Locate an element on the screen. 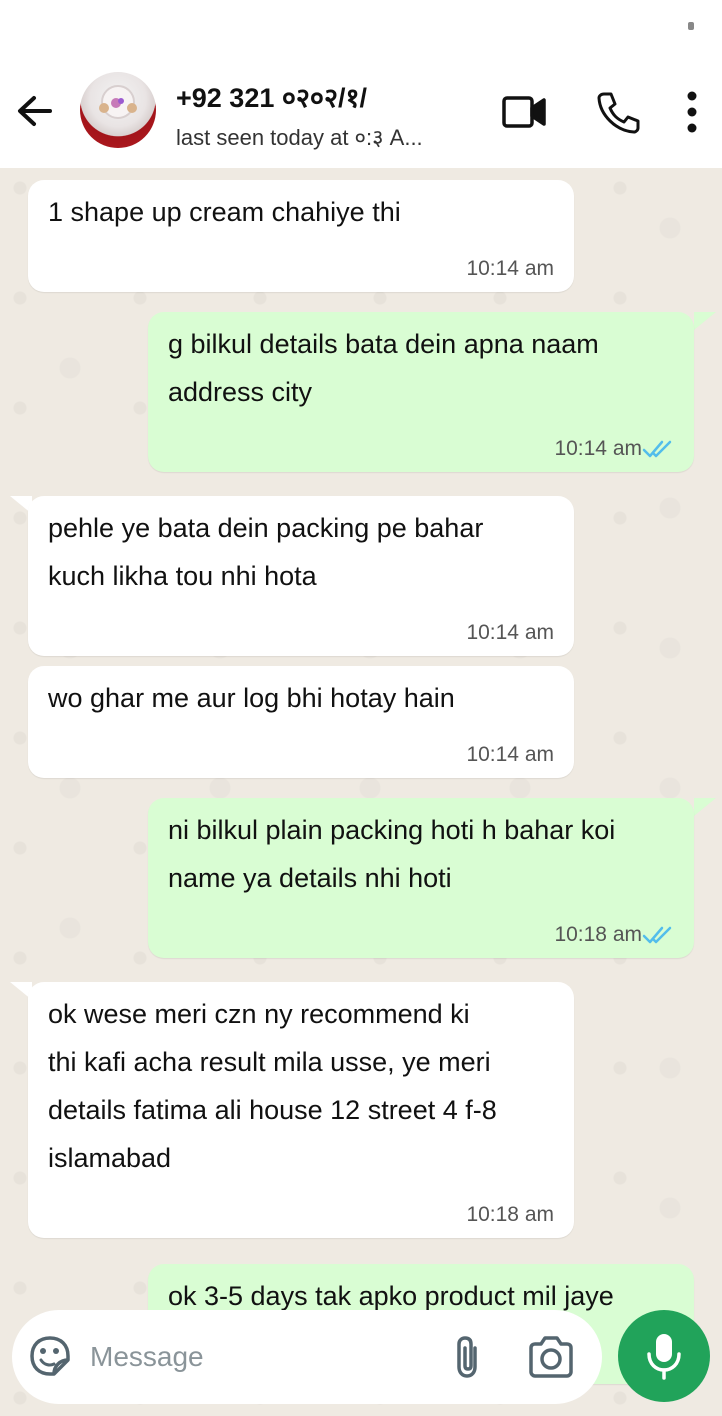  avatar-image-icon is located at coordinates (118, 102).